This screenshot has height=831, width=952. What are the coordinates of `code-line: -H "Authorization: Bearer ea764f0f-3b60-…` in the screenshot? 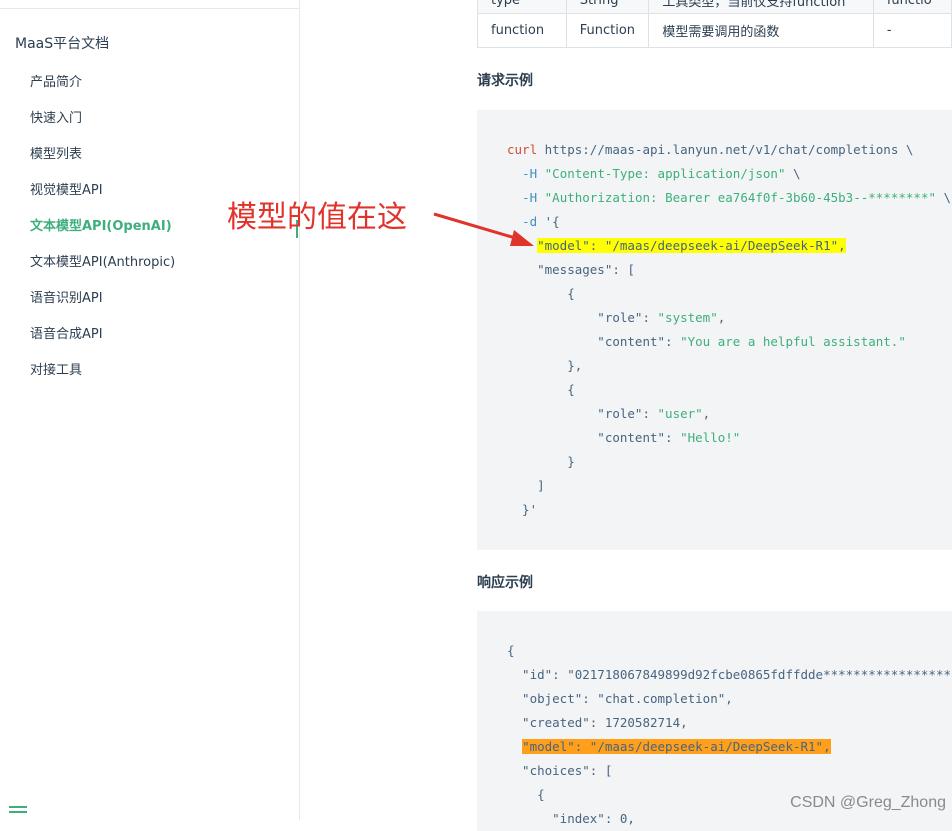 It's located at (737, 197).